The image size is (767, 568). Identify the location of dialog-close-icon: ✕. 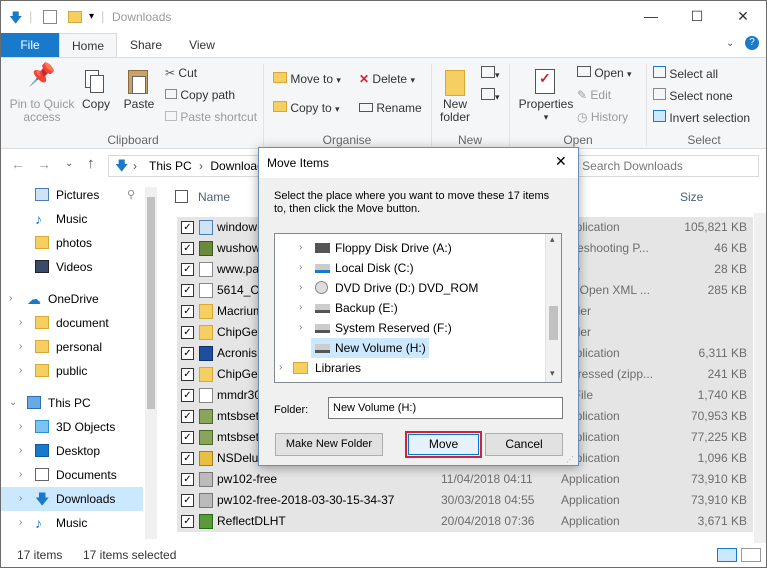
(561, 161).